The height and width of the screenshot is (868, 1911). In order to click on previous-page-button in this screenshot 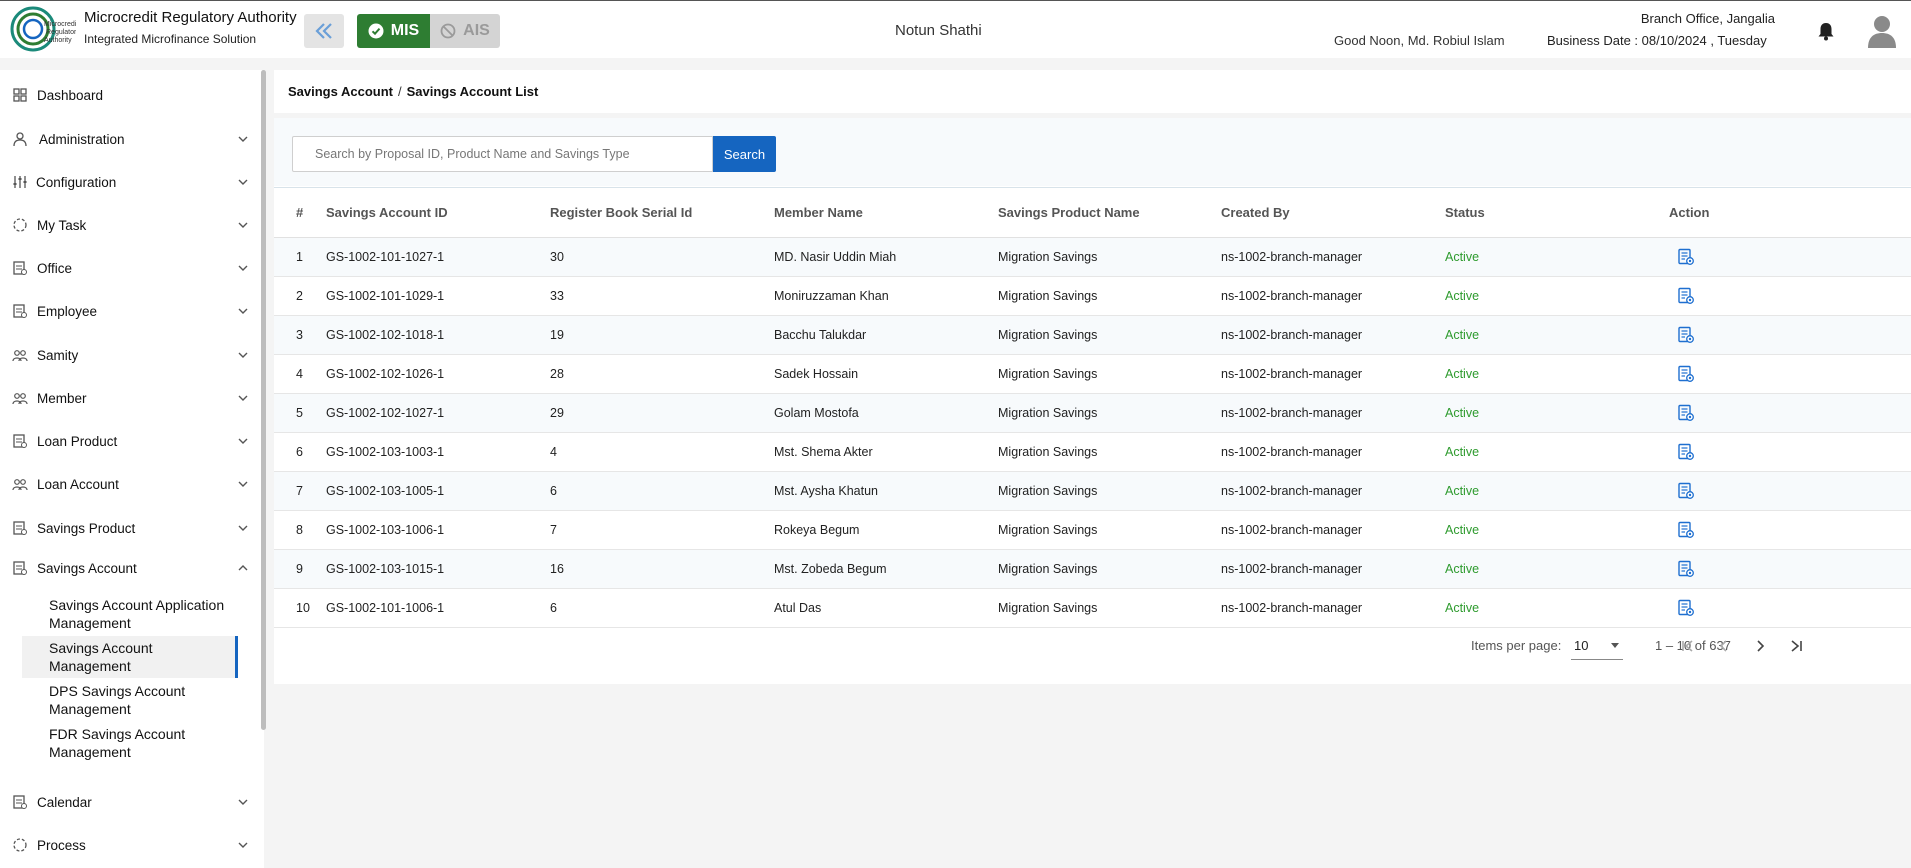, I will do `click(1724, 646)`.